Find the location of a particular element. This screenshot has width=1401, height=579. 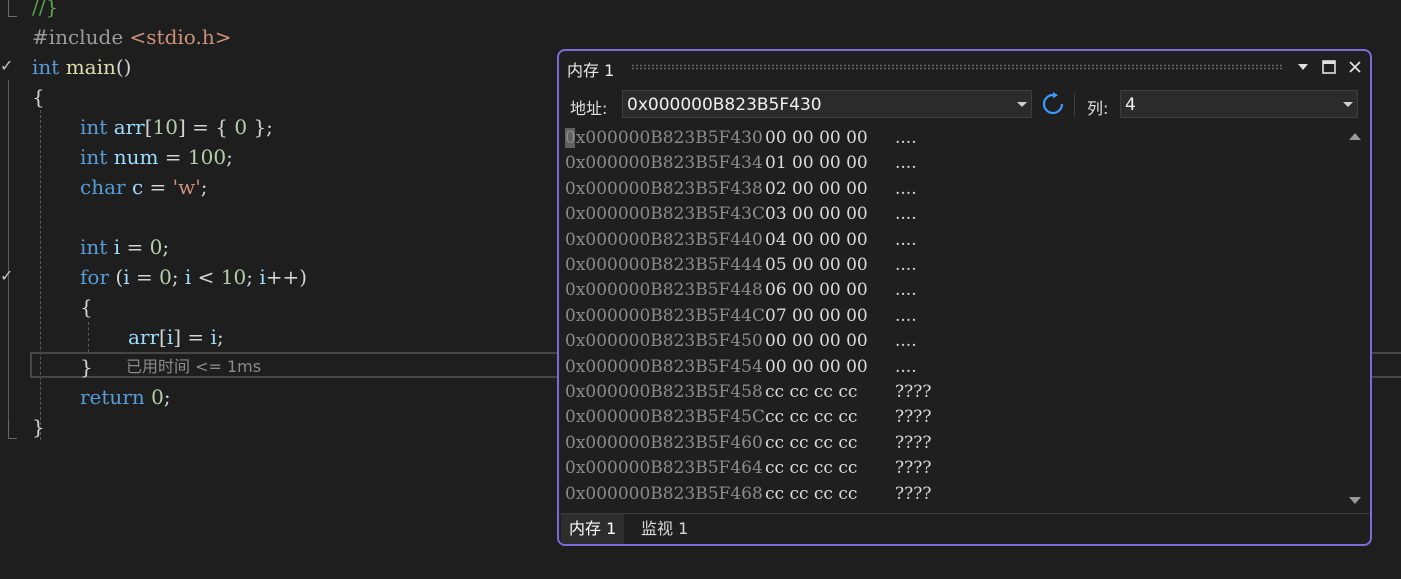

memory-window-titlebar: 内存 1 is located at coordinates (964, 68).